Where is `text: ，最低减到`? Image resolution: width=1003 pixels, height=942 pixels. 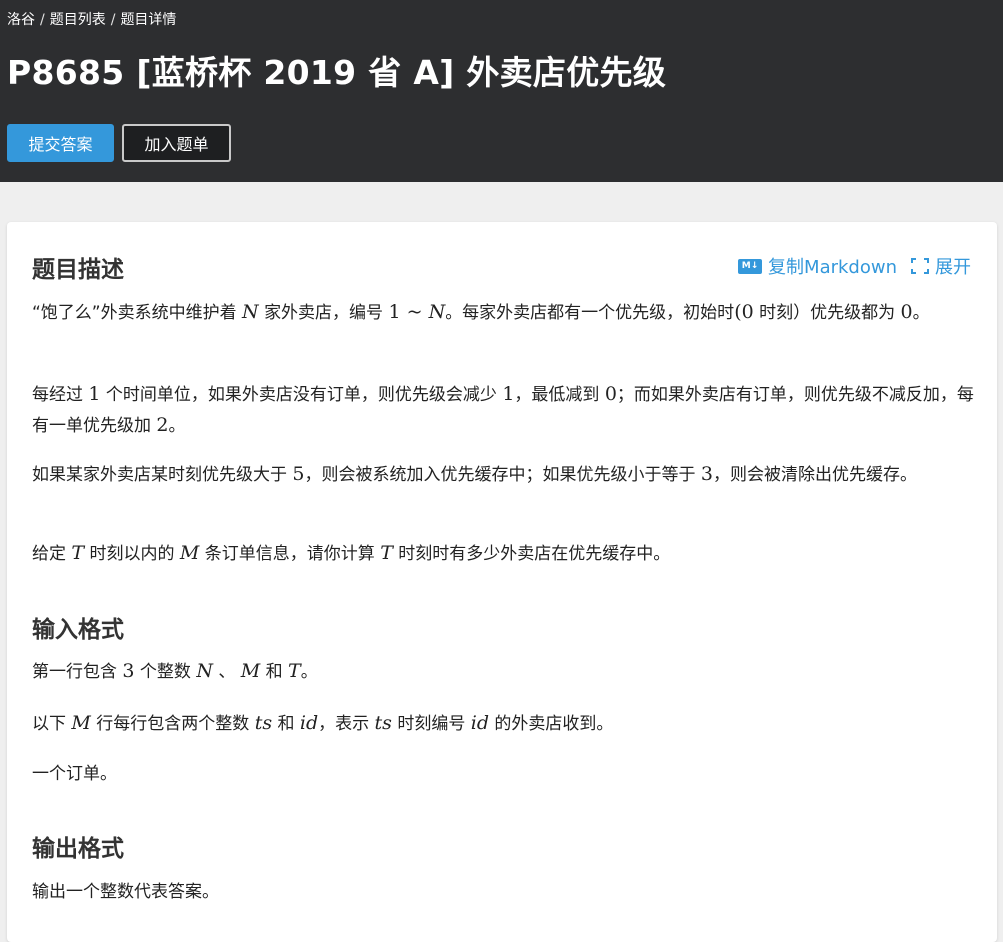 text: ，最低减到 is located at coordinates (557, 395).